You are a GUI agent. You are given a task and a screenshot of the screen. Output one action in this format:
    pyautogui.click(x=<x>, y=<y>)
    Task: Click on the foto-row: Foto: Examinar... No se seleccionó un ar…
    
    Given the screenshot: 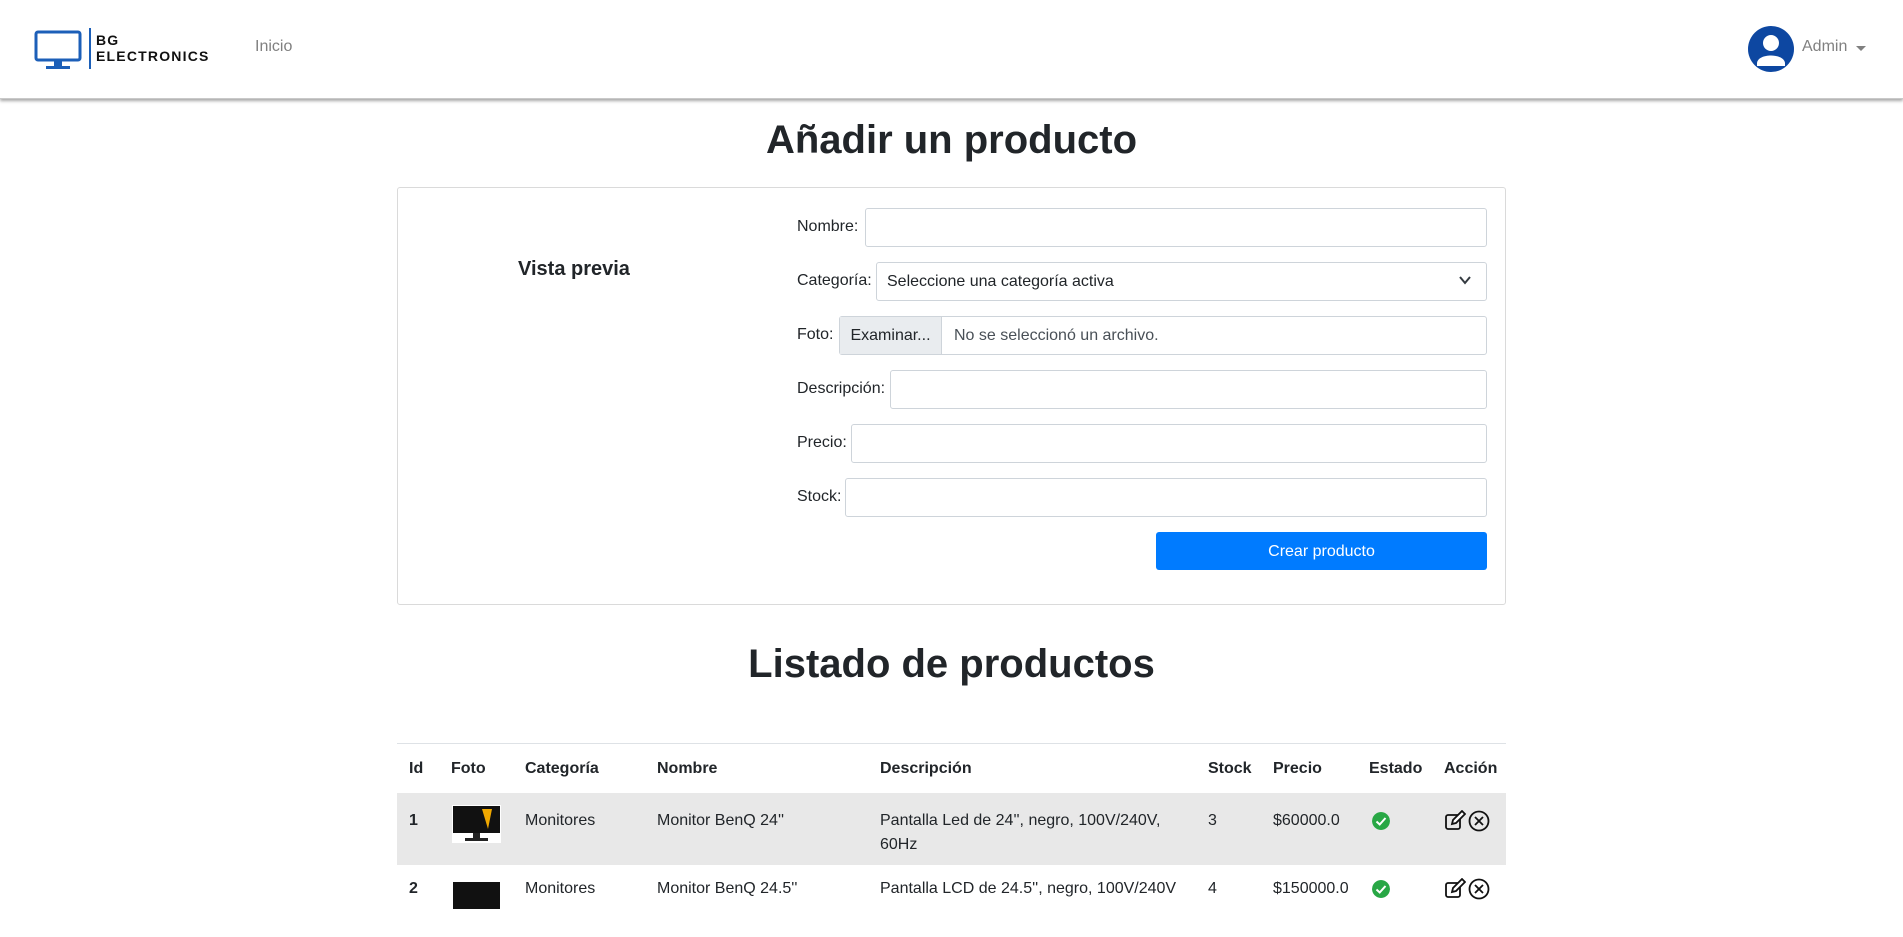 What is the action you would take?
    pyautogui.click(x=1142, y=335)
    